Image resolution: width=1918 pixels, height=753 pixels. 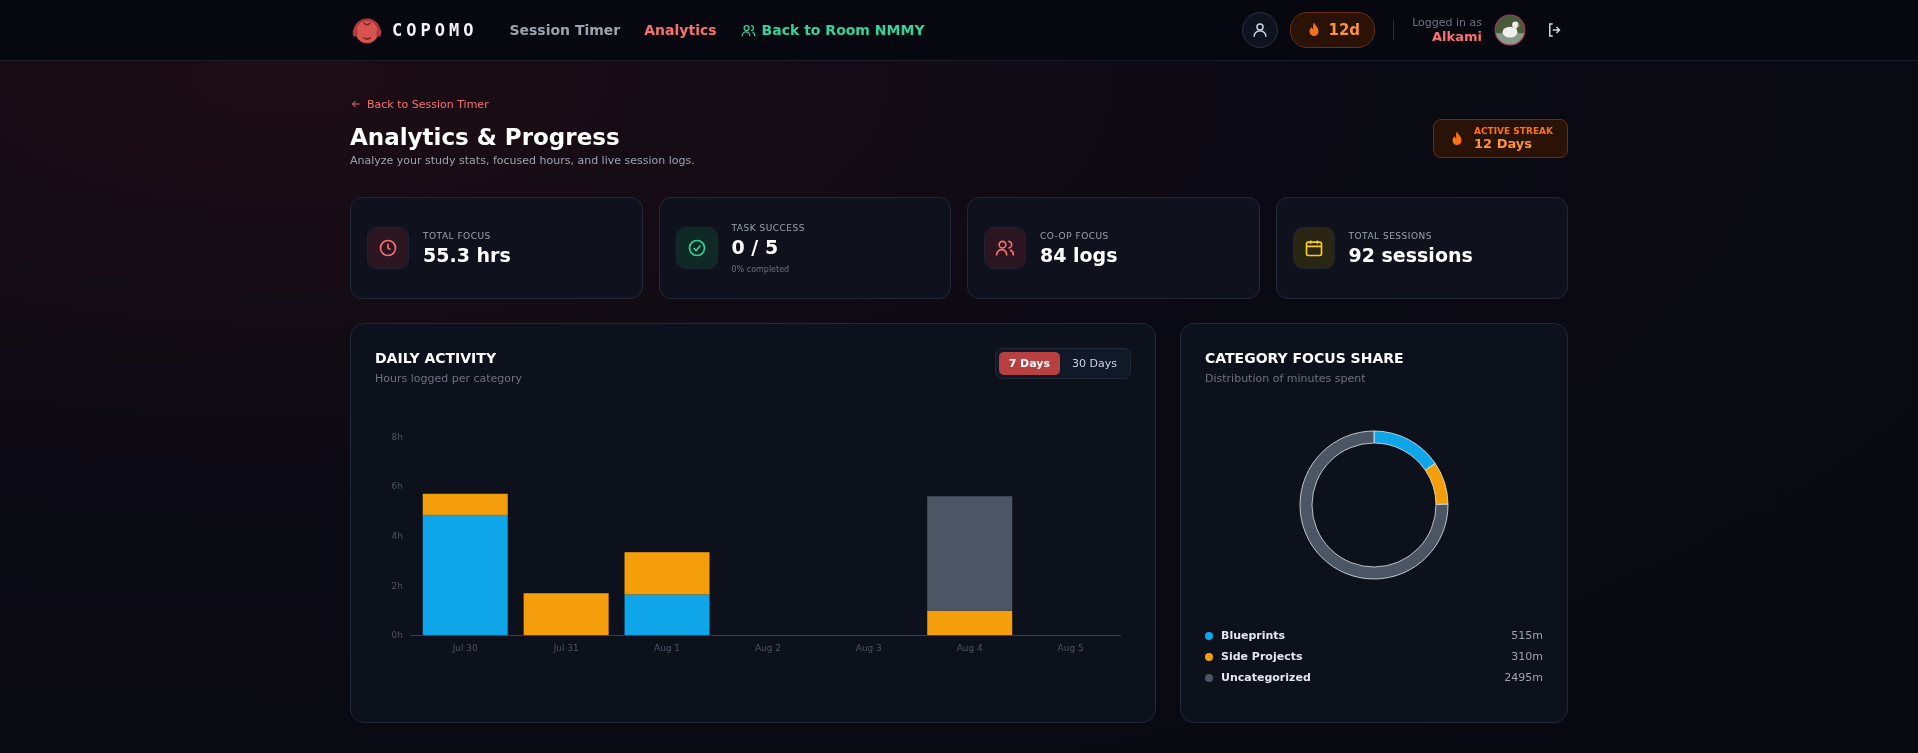 I want to click on page-subtitle: Analyze your study stats, focused hours, and live session logs., so click(x=522, y=160).